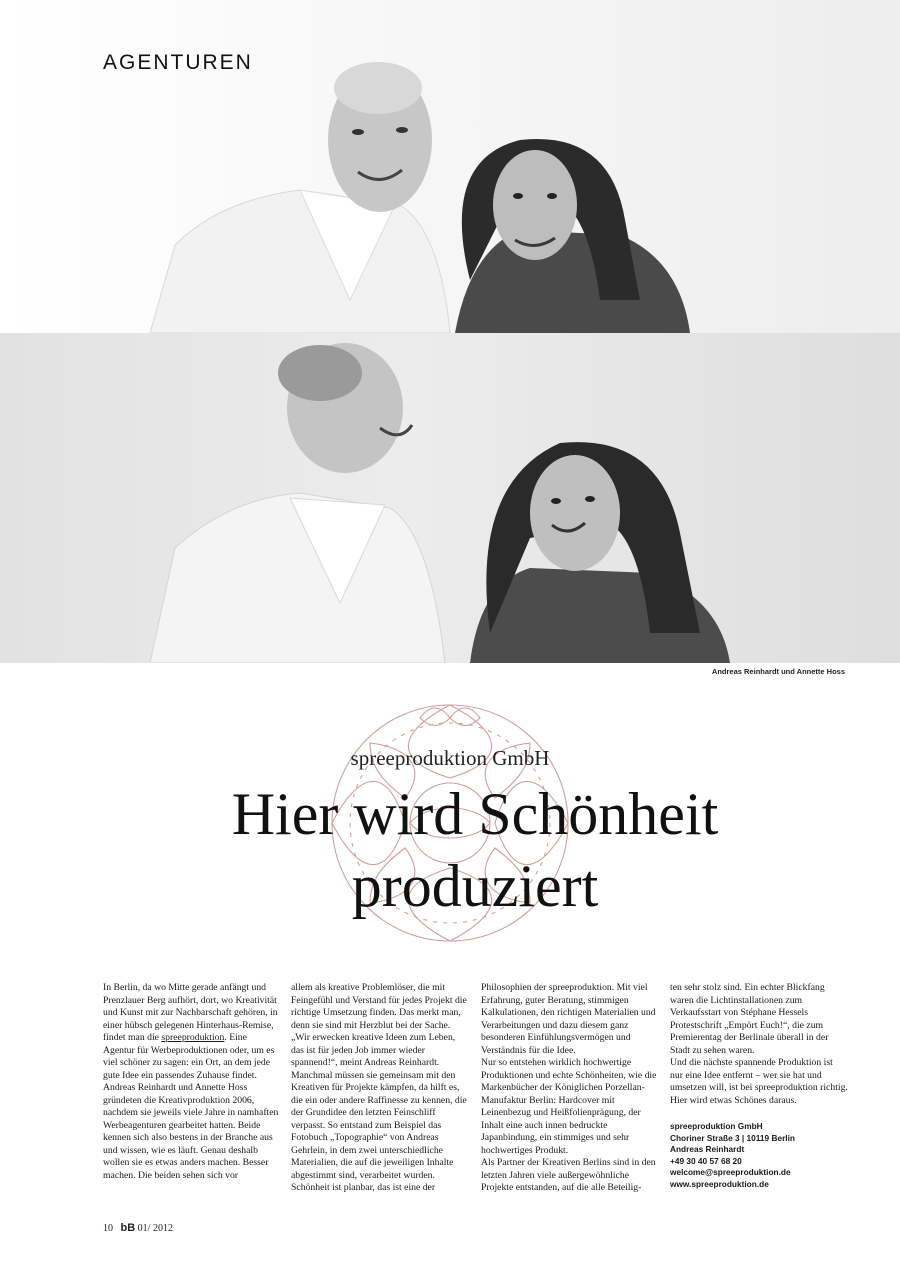 The width and height of the screenshot is (900, 1273). Describe the element at coordinates (475, 886) in the screenshot. I see `headline-line-2: produziert` at that location.